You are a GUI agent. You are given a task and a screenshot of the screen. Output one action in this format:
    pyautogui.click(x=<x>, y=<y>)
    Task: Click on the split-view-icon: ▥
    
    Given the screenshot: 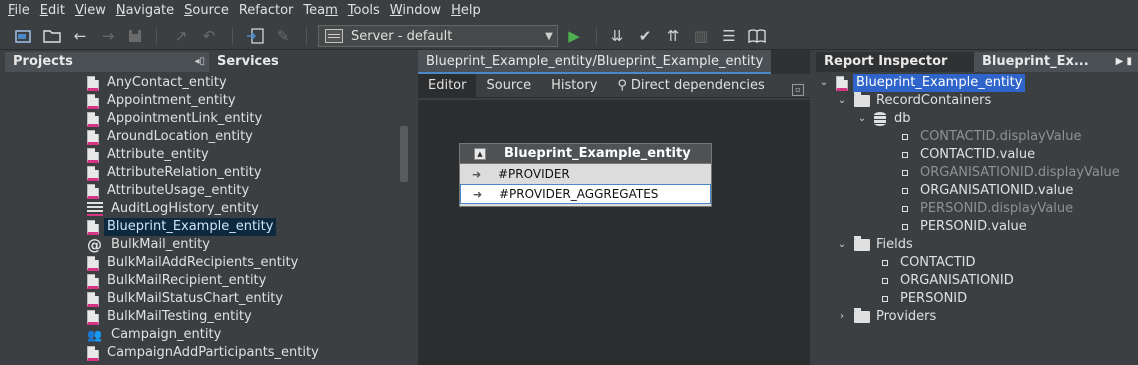 What is the action you would take?
    pyautogui.click(x=701, y=36)
    